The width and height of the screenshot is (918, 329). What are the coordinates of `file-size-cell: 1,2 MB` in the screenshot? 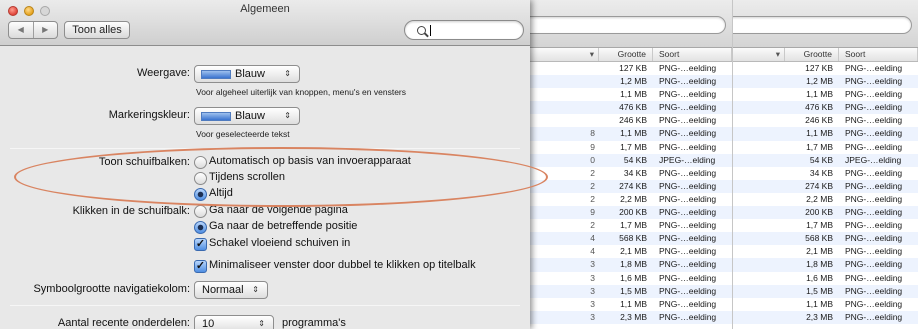 It's located at (819, 81).